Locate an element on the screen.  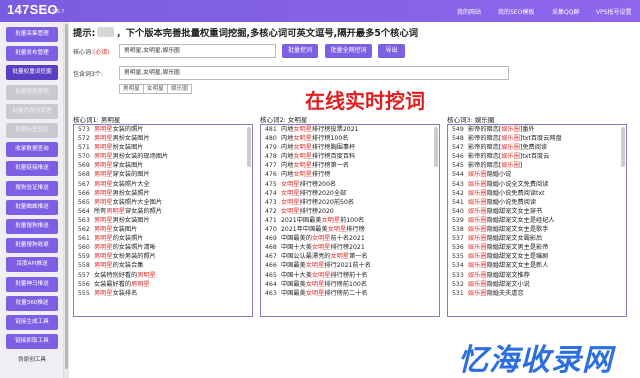
list-item: 471 2021中国最美女明星前100名 is located at coordinates (350, 220).